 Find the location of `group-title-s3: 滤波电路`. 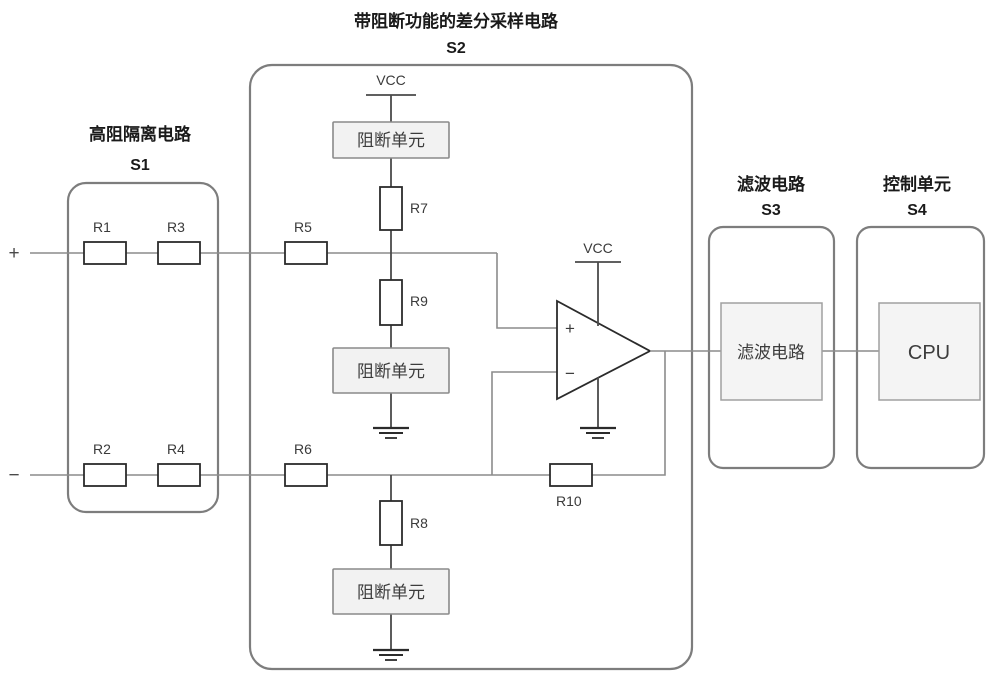

group-title-s3: 滤波电路 is located at coordinates (771, 184).